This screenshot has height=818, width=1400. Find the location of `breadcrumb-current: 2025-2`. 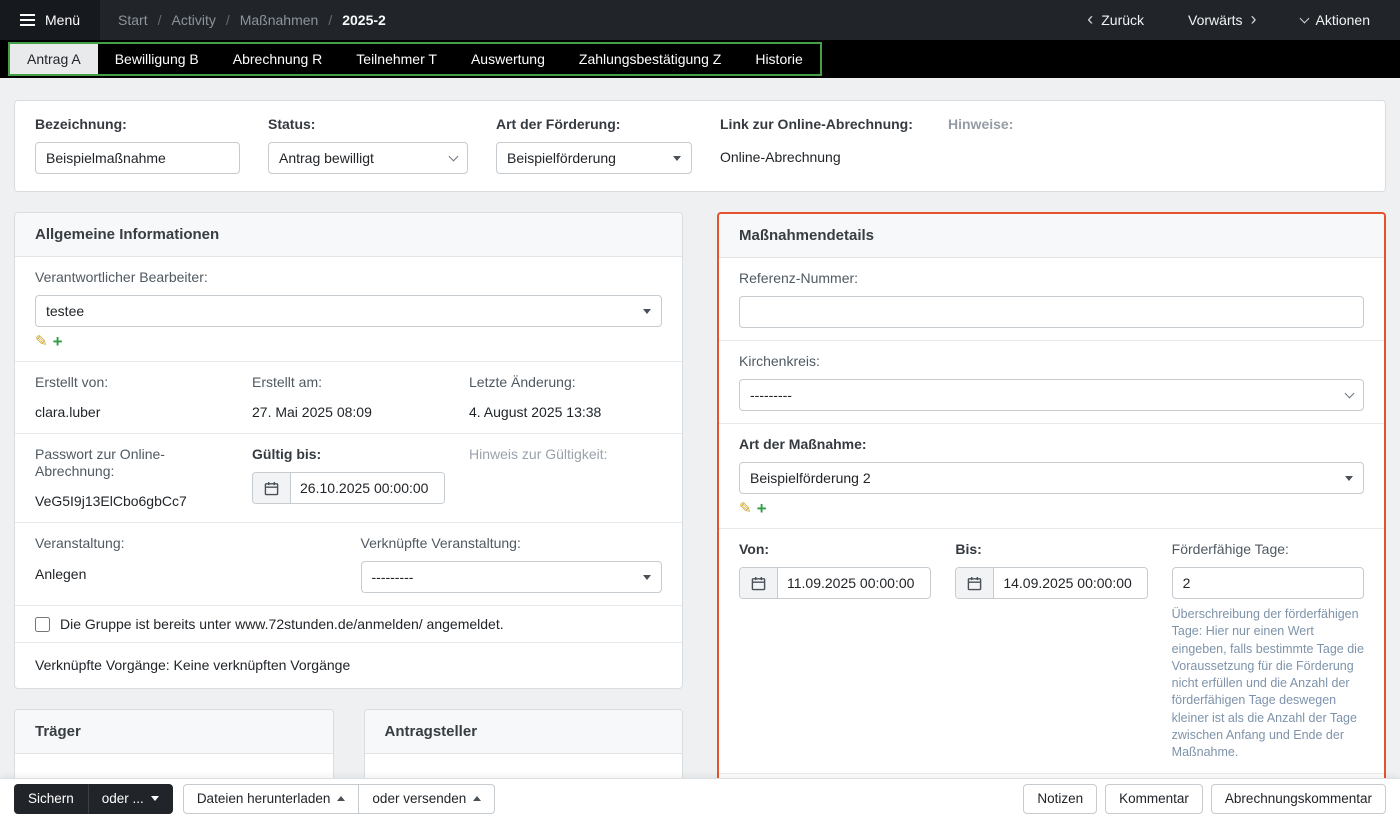

breadcrumb-current: 2025-2 is located at coordinates (364, 20).